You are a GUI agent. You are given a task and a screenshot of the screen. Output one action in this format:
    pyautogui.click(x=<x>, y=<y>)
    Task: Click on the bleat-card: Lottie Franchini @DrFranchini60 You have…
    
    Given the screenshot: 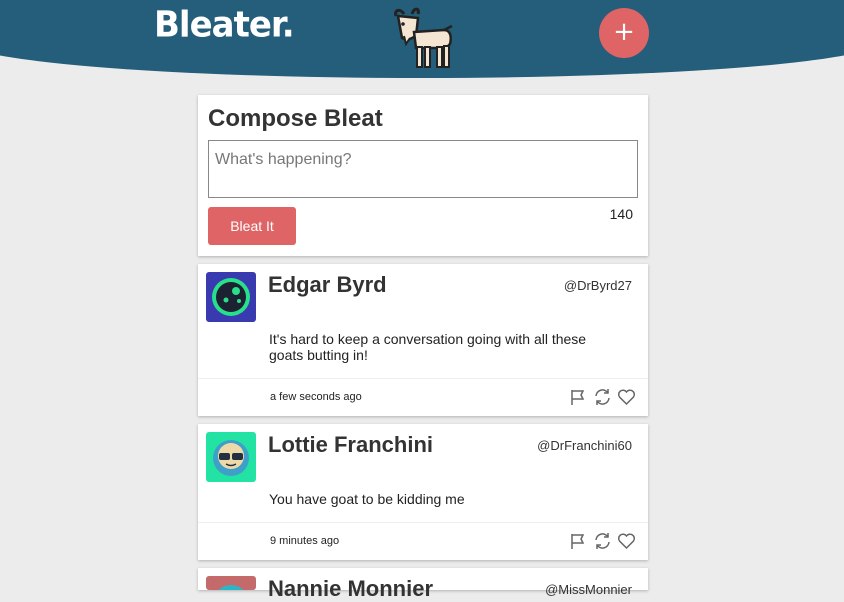 What is the action you would take?
    pyautogui.click(x=423, y=492)
    